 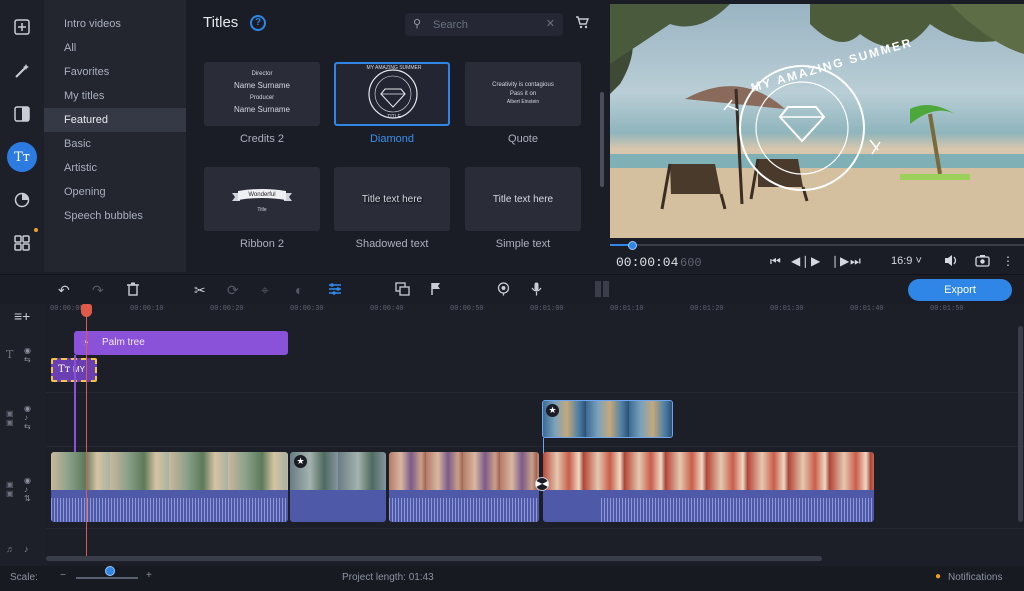 What do you see at coordinates (86, 310) in the screenshot?
I see `playhead-handle` at bounding box center [86, 310].